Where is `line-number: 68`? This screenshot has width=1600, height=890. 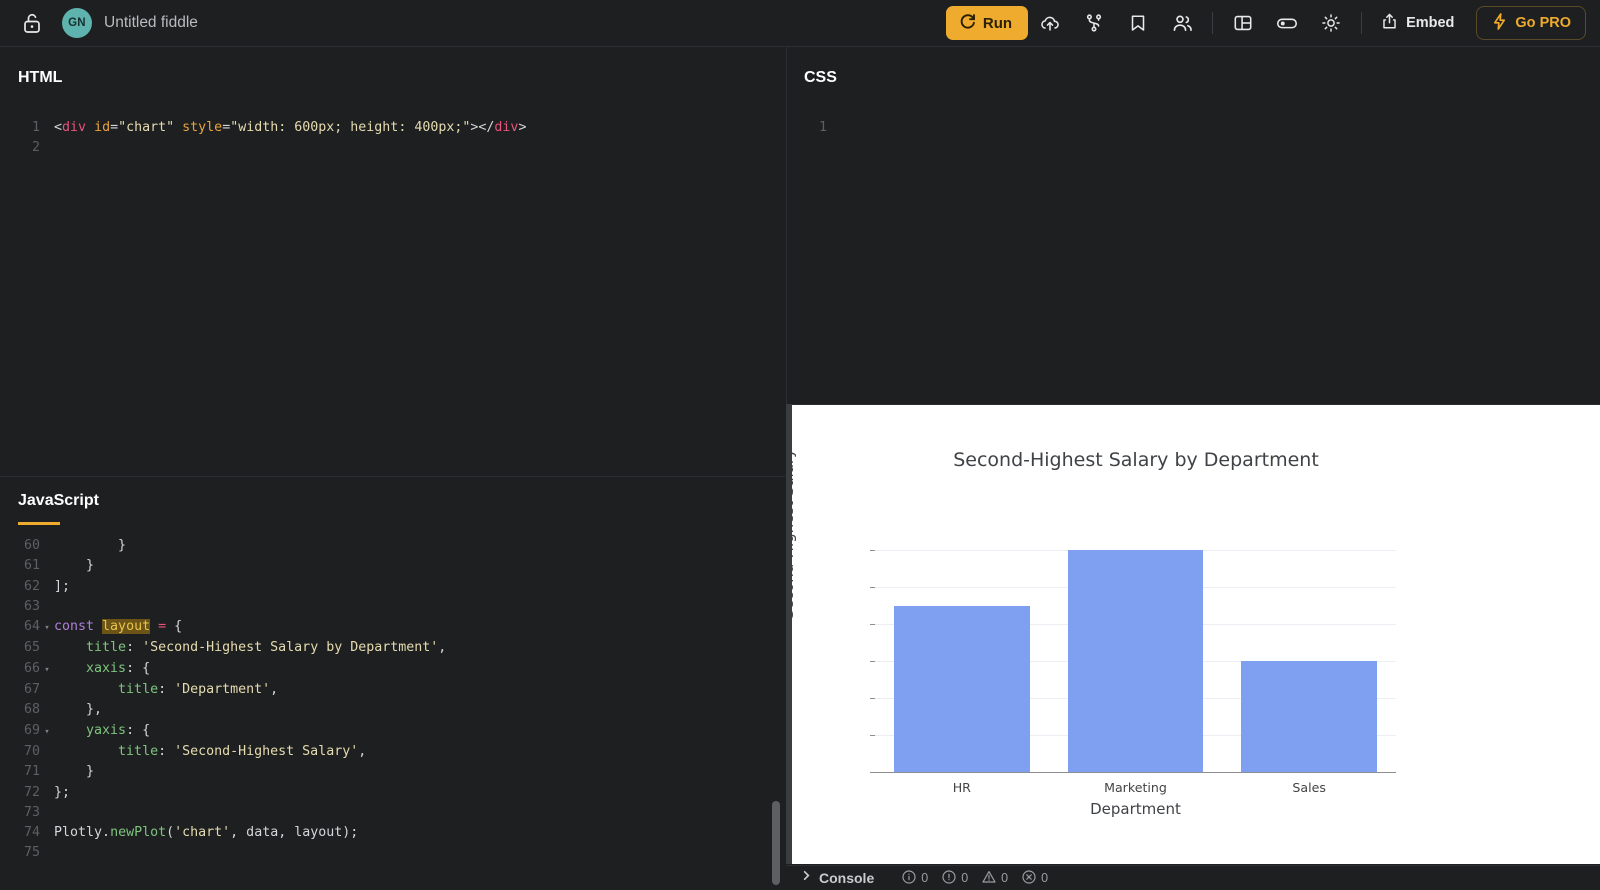 line-number: 68 is located at coordinates (31, 710).